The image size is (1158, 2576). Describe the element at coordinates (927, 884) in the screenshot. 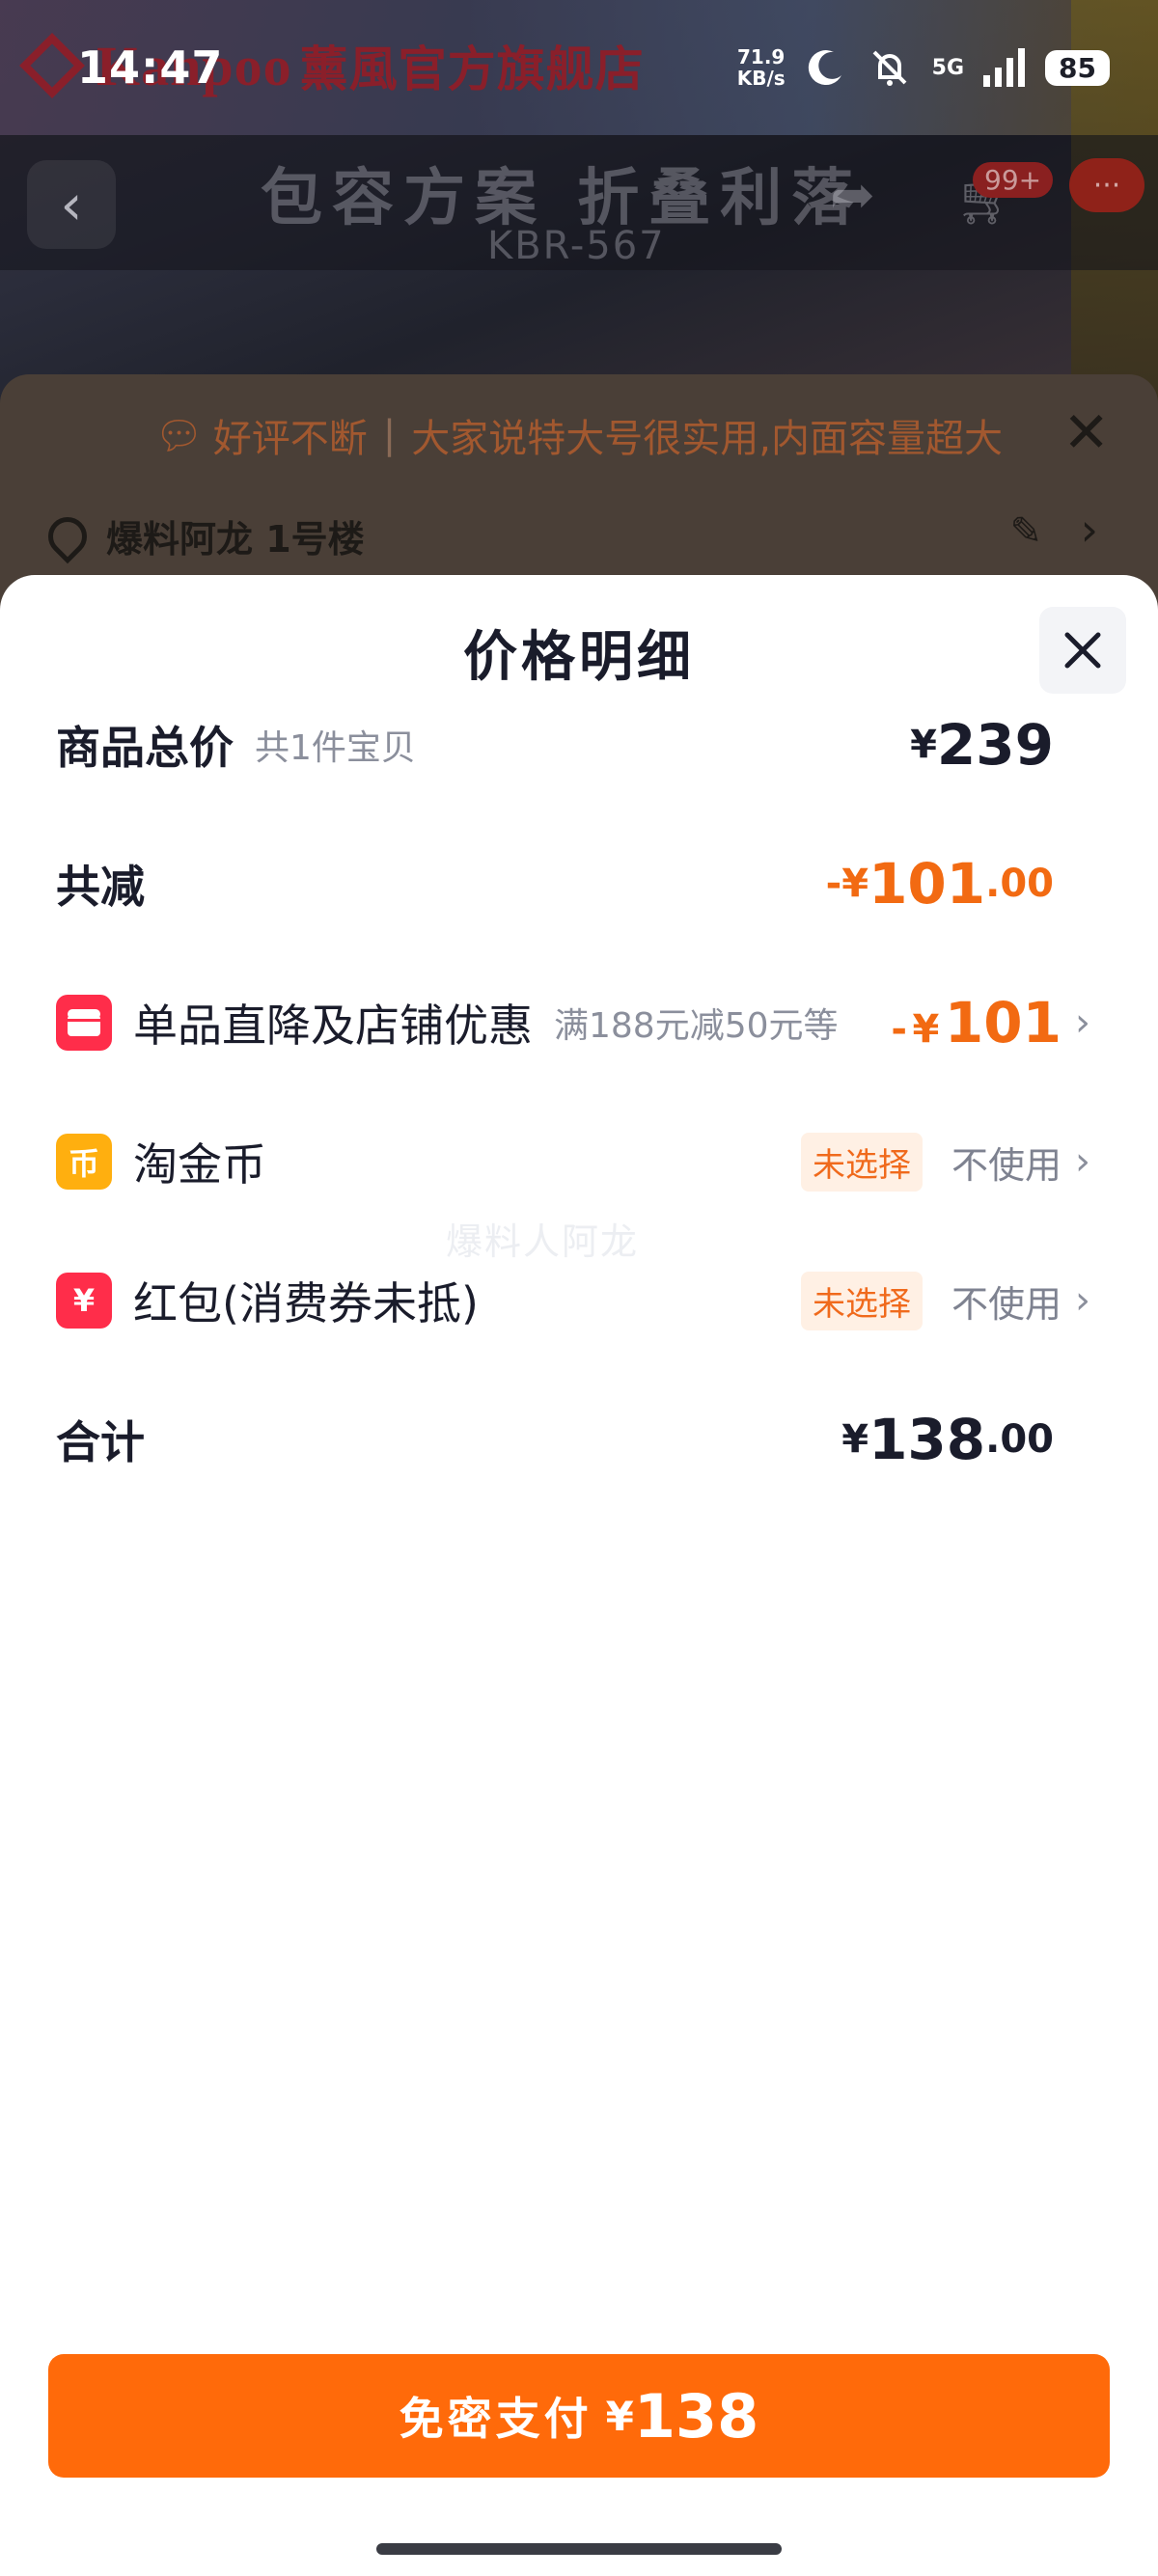

I see `discount-sum-amount: 101` at that location.